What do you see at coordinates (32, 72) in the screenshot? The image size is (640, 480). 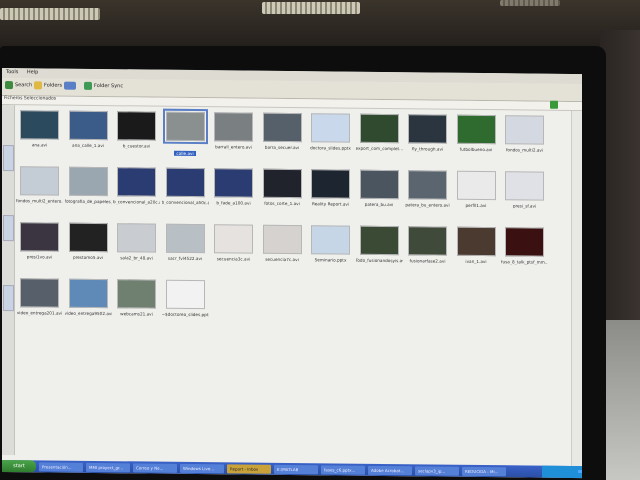 I see `menu-item-help: Help` at bounding box center [32, 72].